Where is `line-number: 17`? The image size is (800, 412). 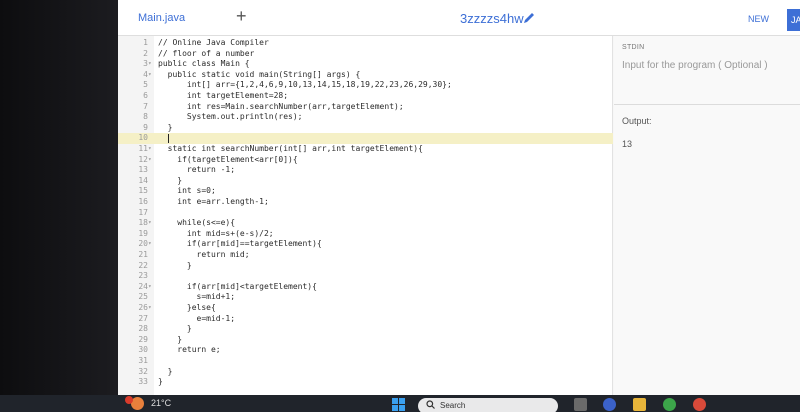 line-number: 17 is located at coordinates (143, 212).